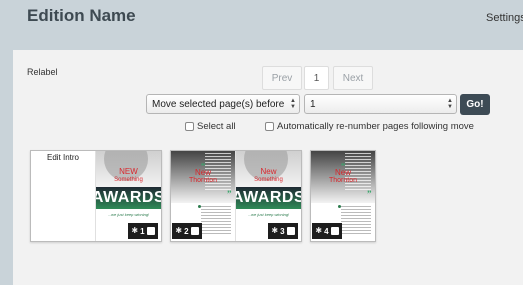  I want to click on page-controls: ✱ 2, so click(187, 231).